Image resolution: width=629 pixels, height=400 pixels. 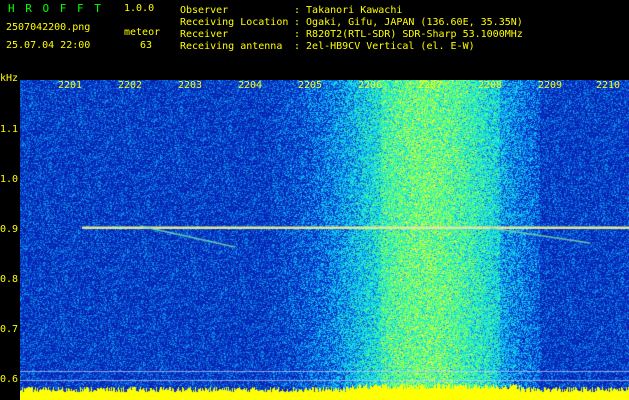 I want to click on y-tick-0-6: 0.6, so click(x=9, y=379).